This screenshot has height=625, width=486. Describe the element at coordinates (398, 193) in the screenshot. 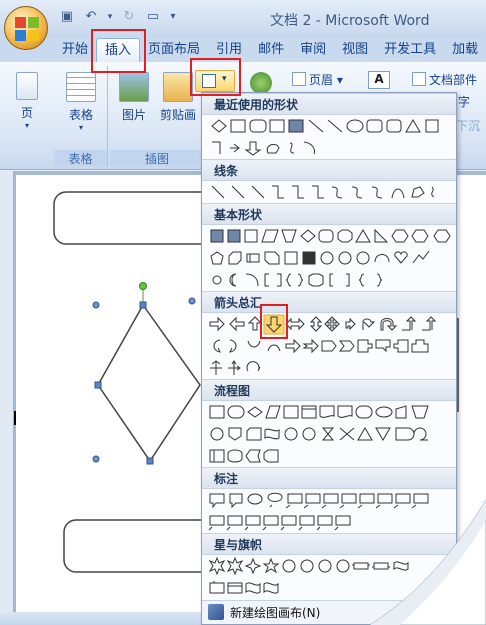

I see `line-curve` at that location.